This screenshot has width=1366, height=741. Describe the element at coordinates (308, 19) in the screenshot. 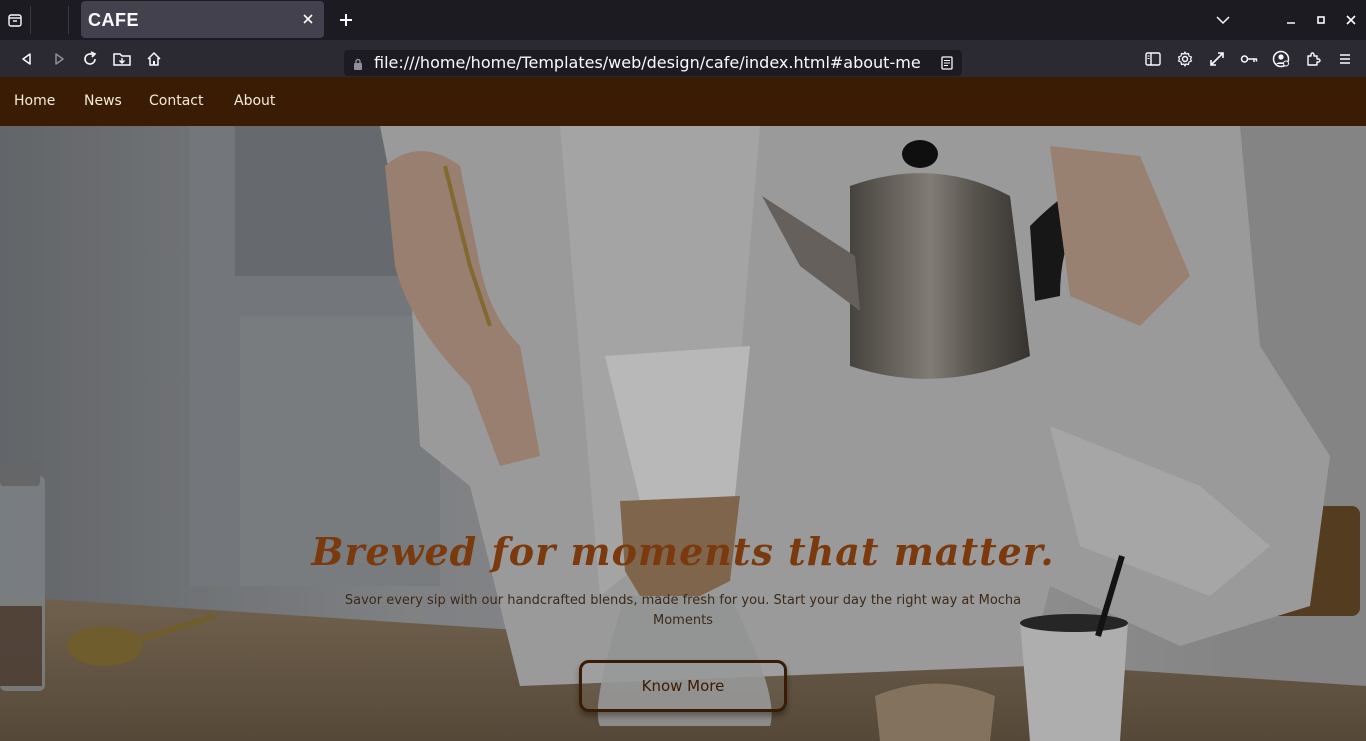

I see `close-icon` at that location.